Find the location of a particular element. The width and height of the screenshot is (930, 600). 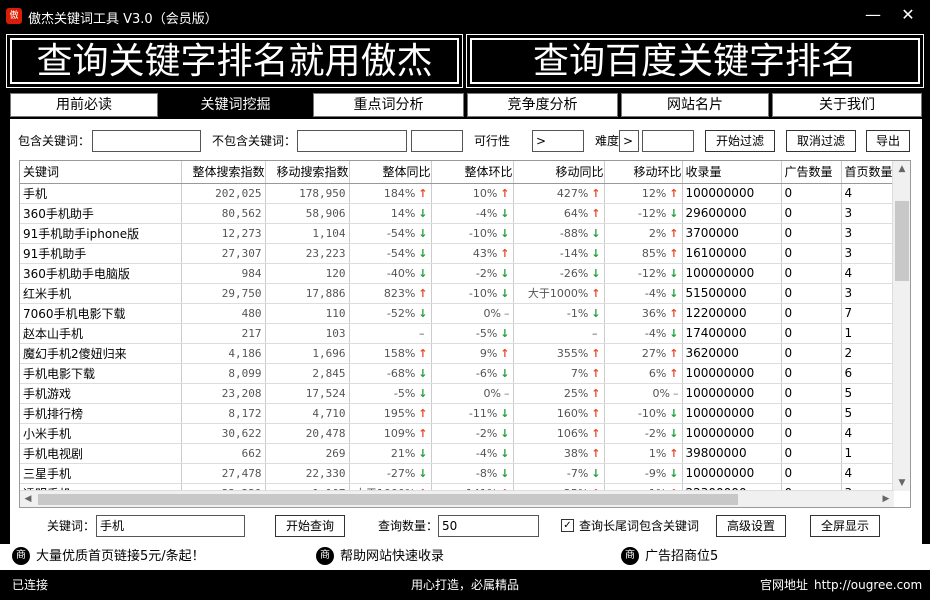

site-url-link: http://ougree.com is located at coordinates (868, 585).